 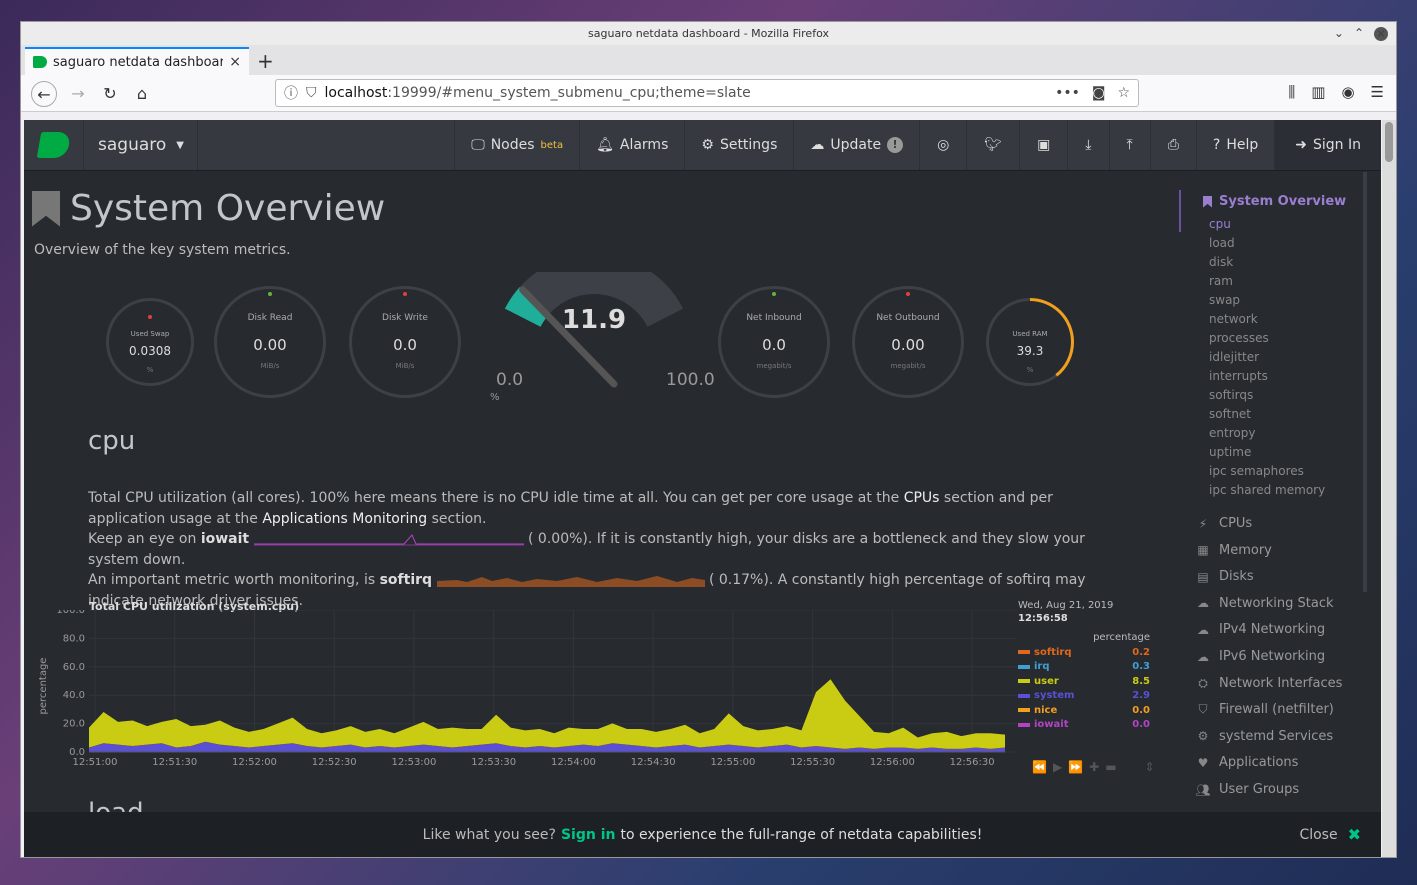 I want to click on used-swap-gauge: Used Swap 0.0308 %, so click(x=150, y=342).